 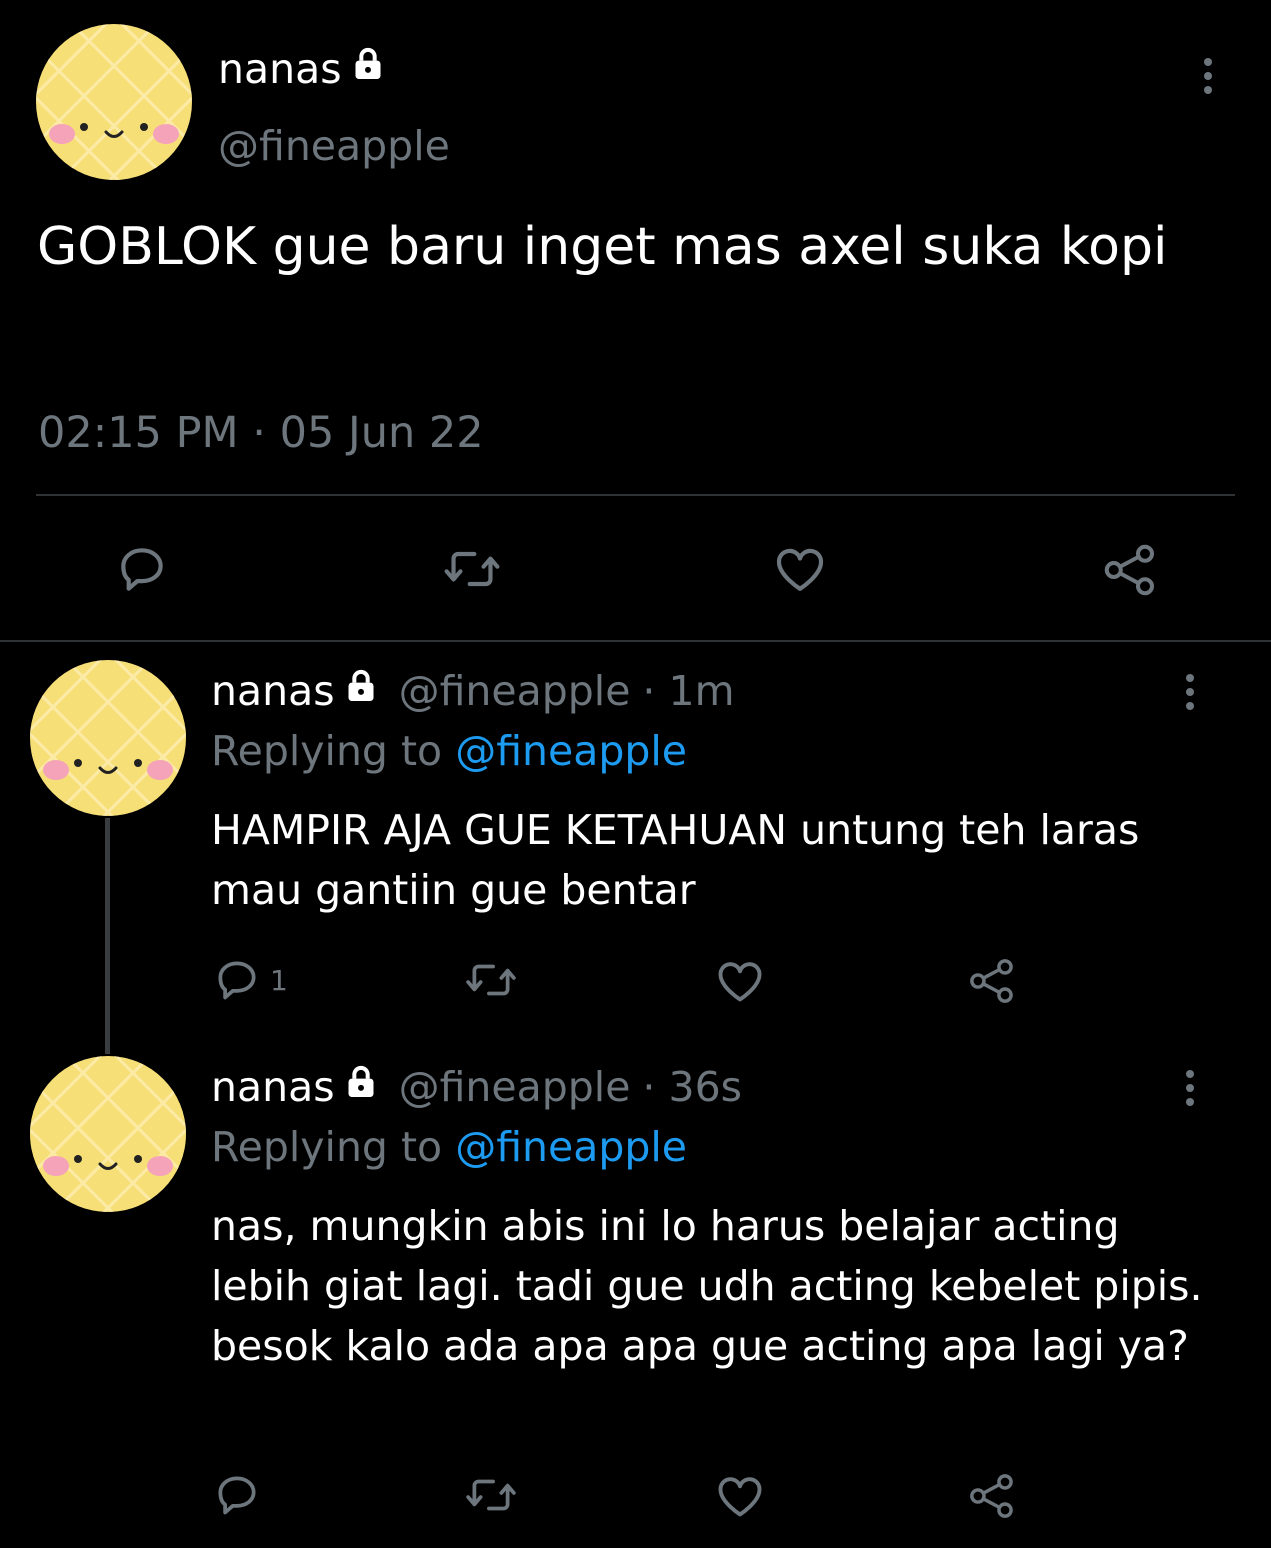 I want to click on reply-header: nanas @fineapple · 36s, so click(x=476, y=1087).